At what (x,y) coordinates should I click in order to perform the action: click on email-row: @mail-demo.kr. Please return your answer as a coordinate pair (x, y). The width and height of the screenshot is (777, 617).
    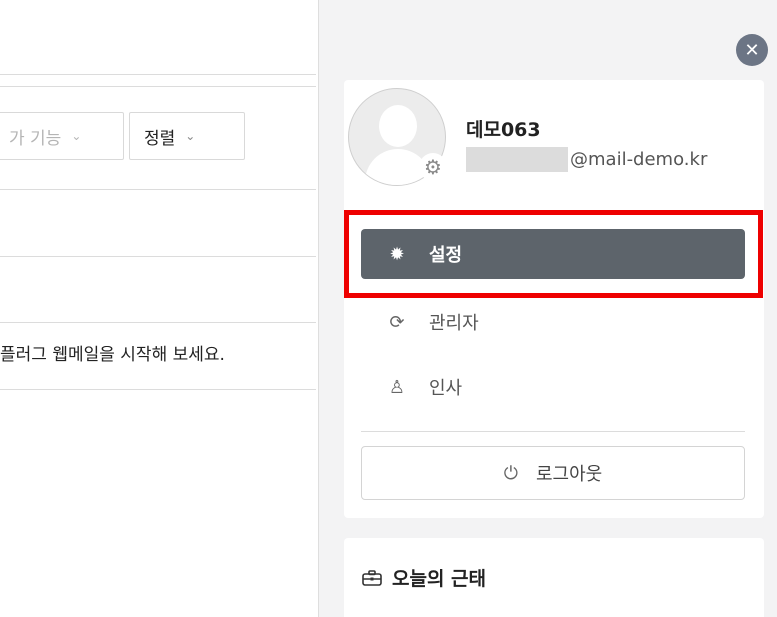
    Looking at the image, I should click on (586, 159).